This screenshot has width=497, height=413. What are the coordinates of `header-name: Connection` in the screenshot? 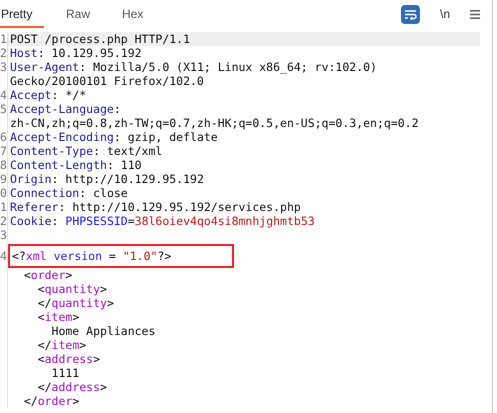 It's located at (45, 193).